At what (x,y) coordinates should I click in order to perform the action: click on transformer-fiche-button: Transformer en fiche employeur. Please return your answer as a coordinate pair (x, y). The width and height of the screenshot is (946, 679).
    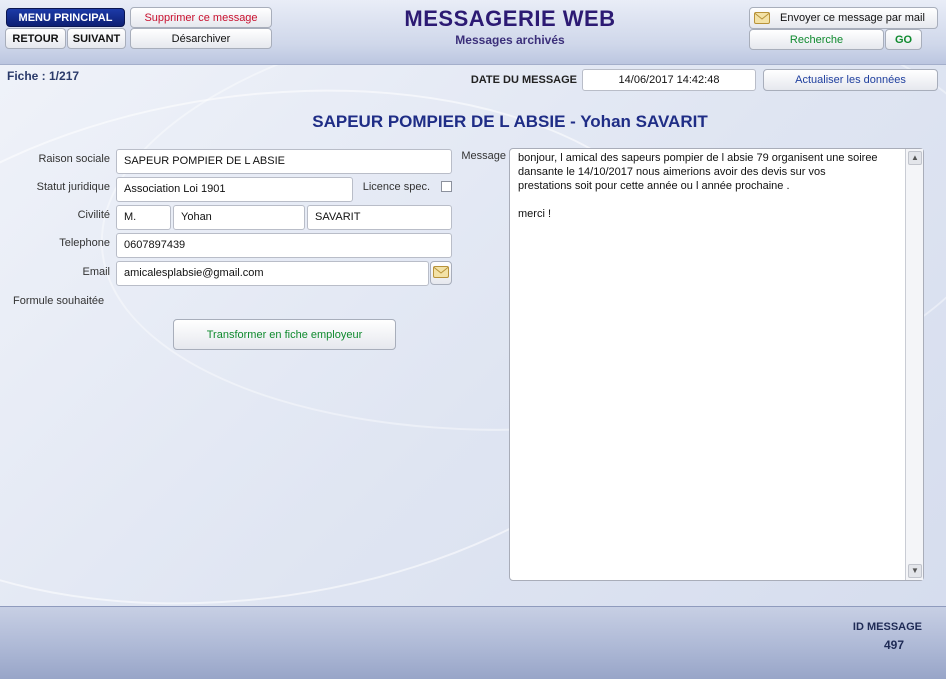
    Looking at the image, I should click on (284, 334).